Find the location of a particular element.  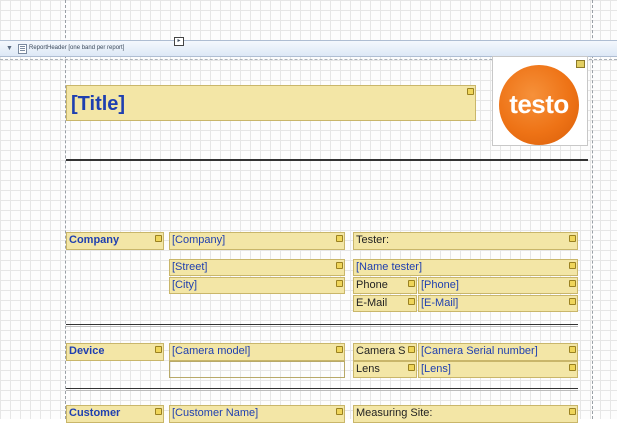

email-label-text: E-Mail is located at coordinates (372, 303).